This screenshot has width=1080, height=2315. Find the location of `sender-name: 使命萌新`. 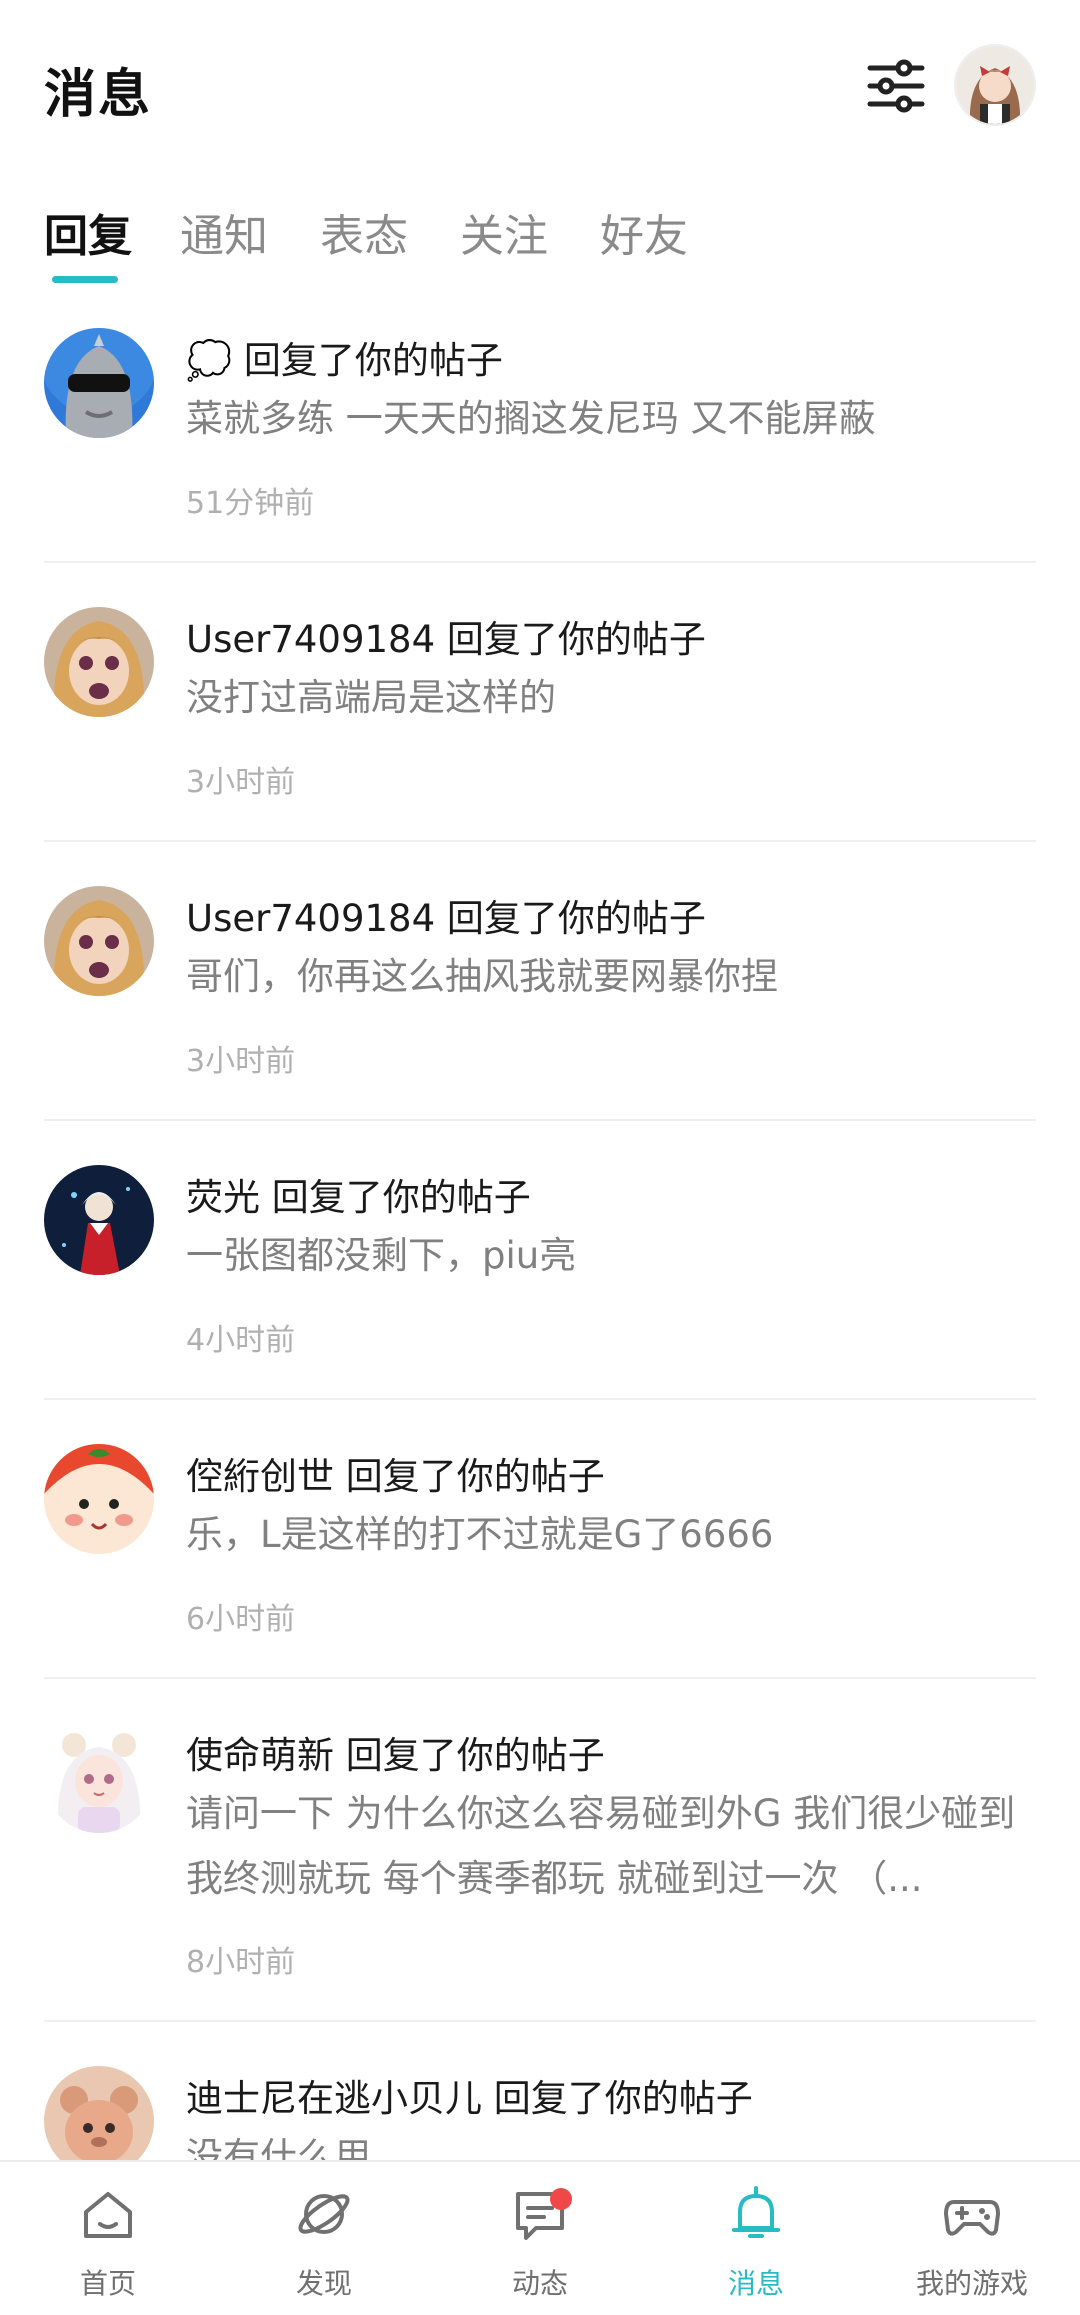

sender-name: 使命萌新 is located at coordinates (260, 1755).